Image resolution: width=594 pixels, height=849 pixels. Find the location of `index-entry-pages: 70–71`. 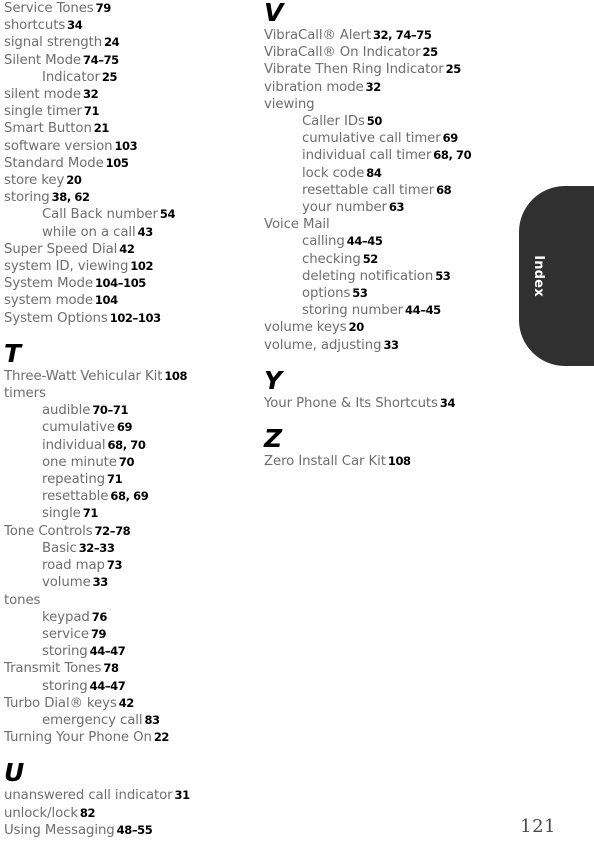

index-entry-pages: 70–71 is located at coordinates (110, 410).